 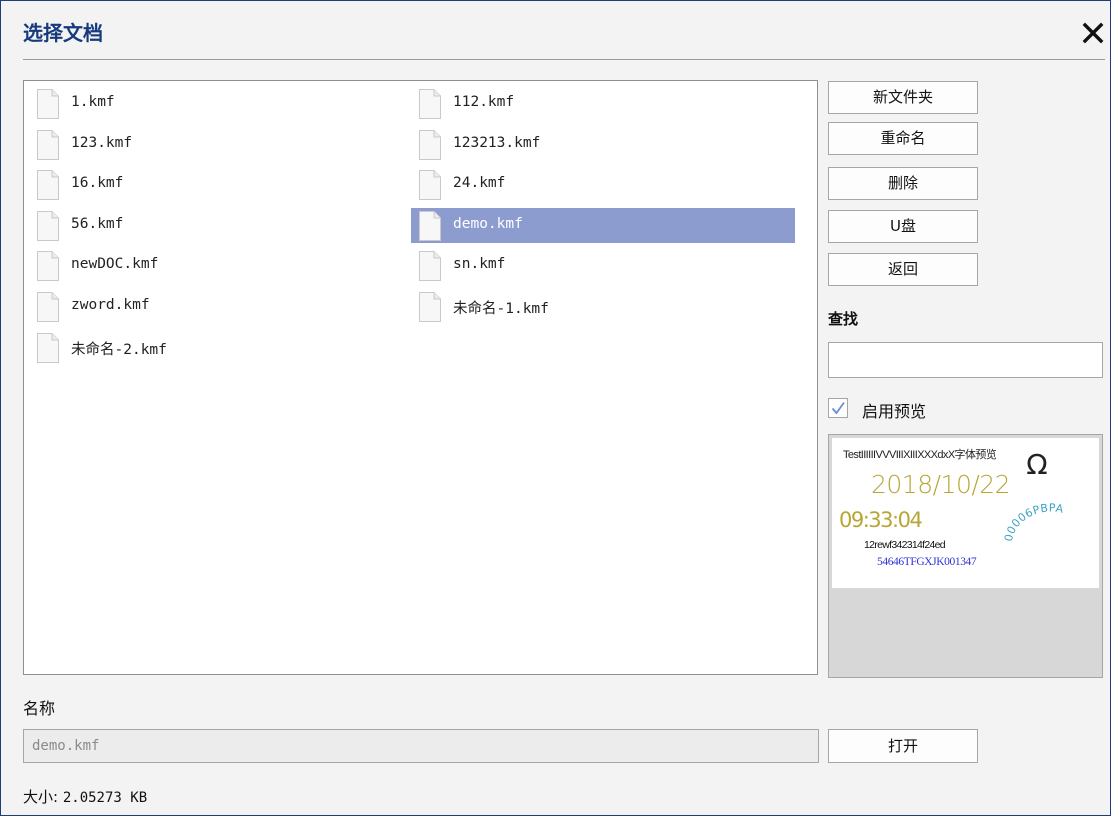 I want to click on file-item: 56.kmf, so click(x=221, y=225).